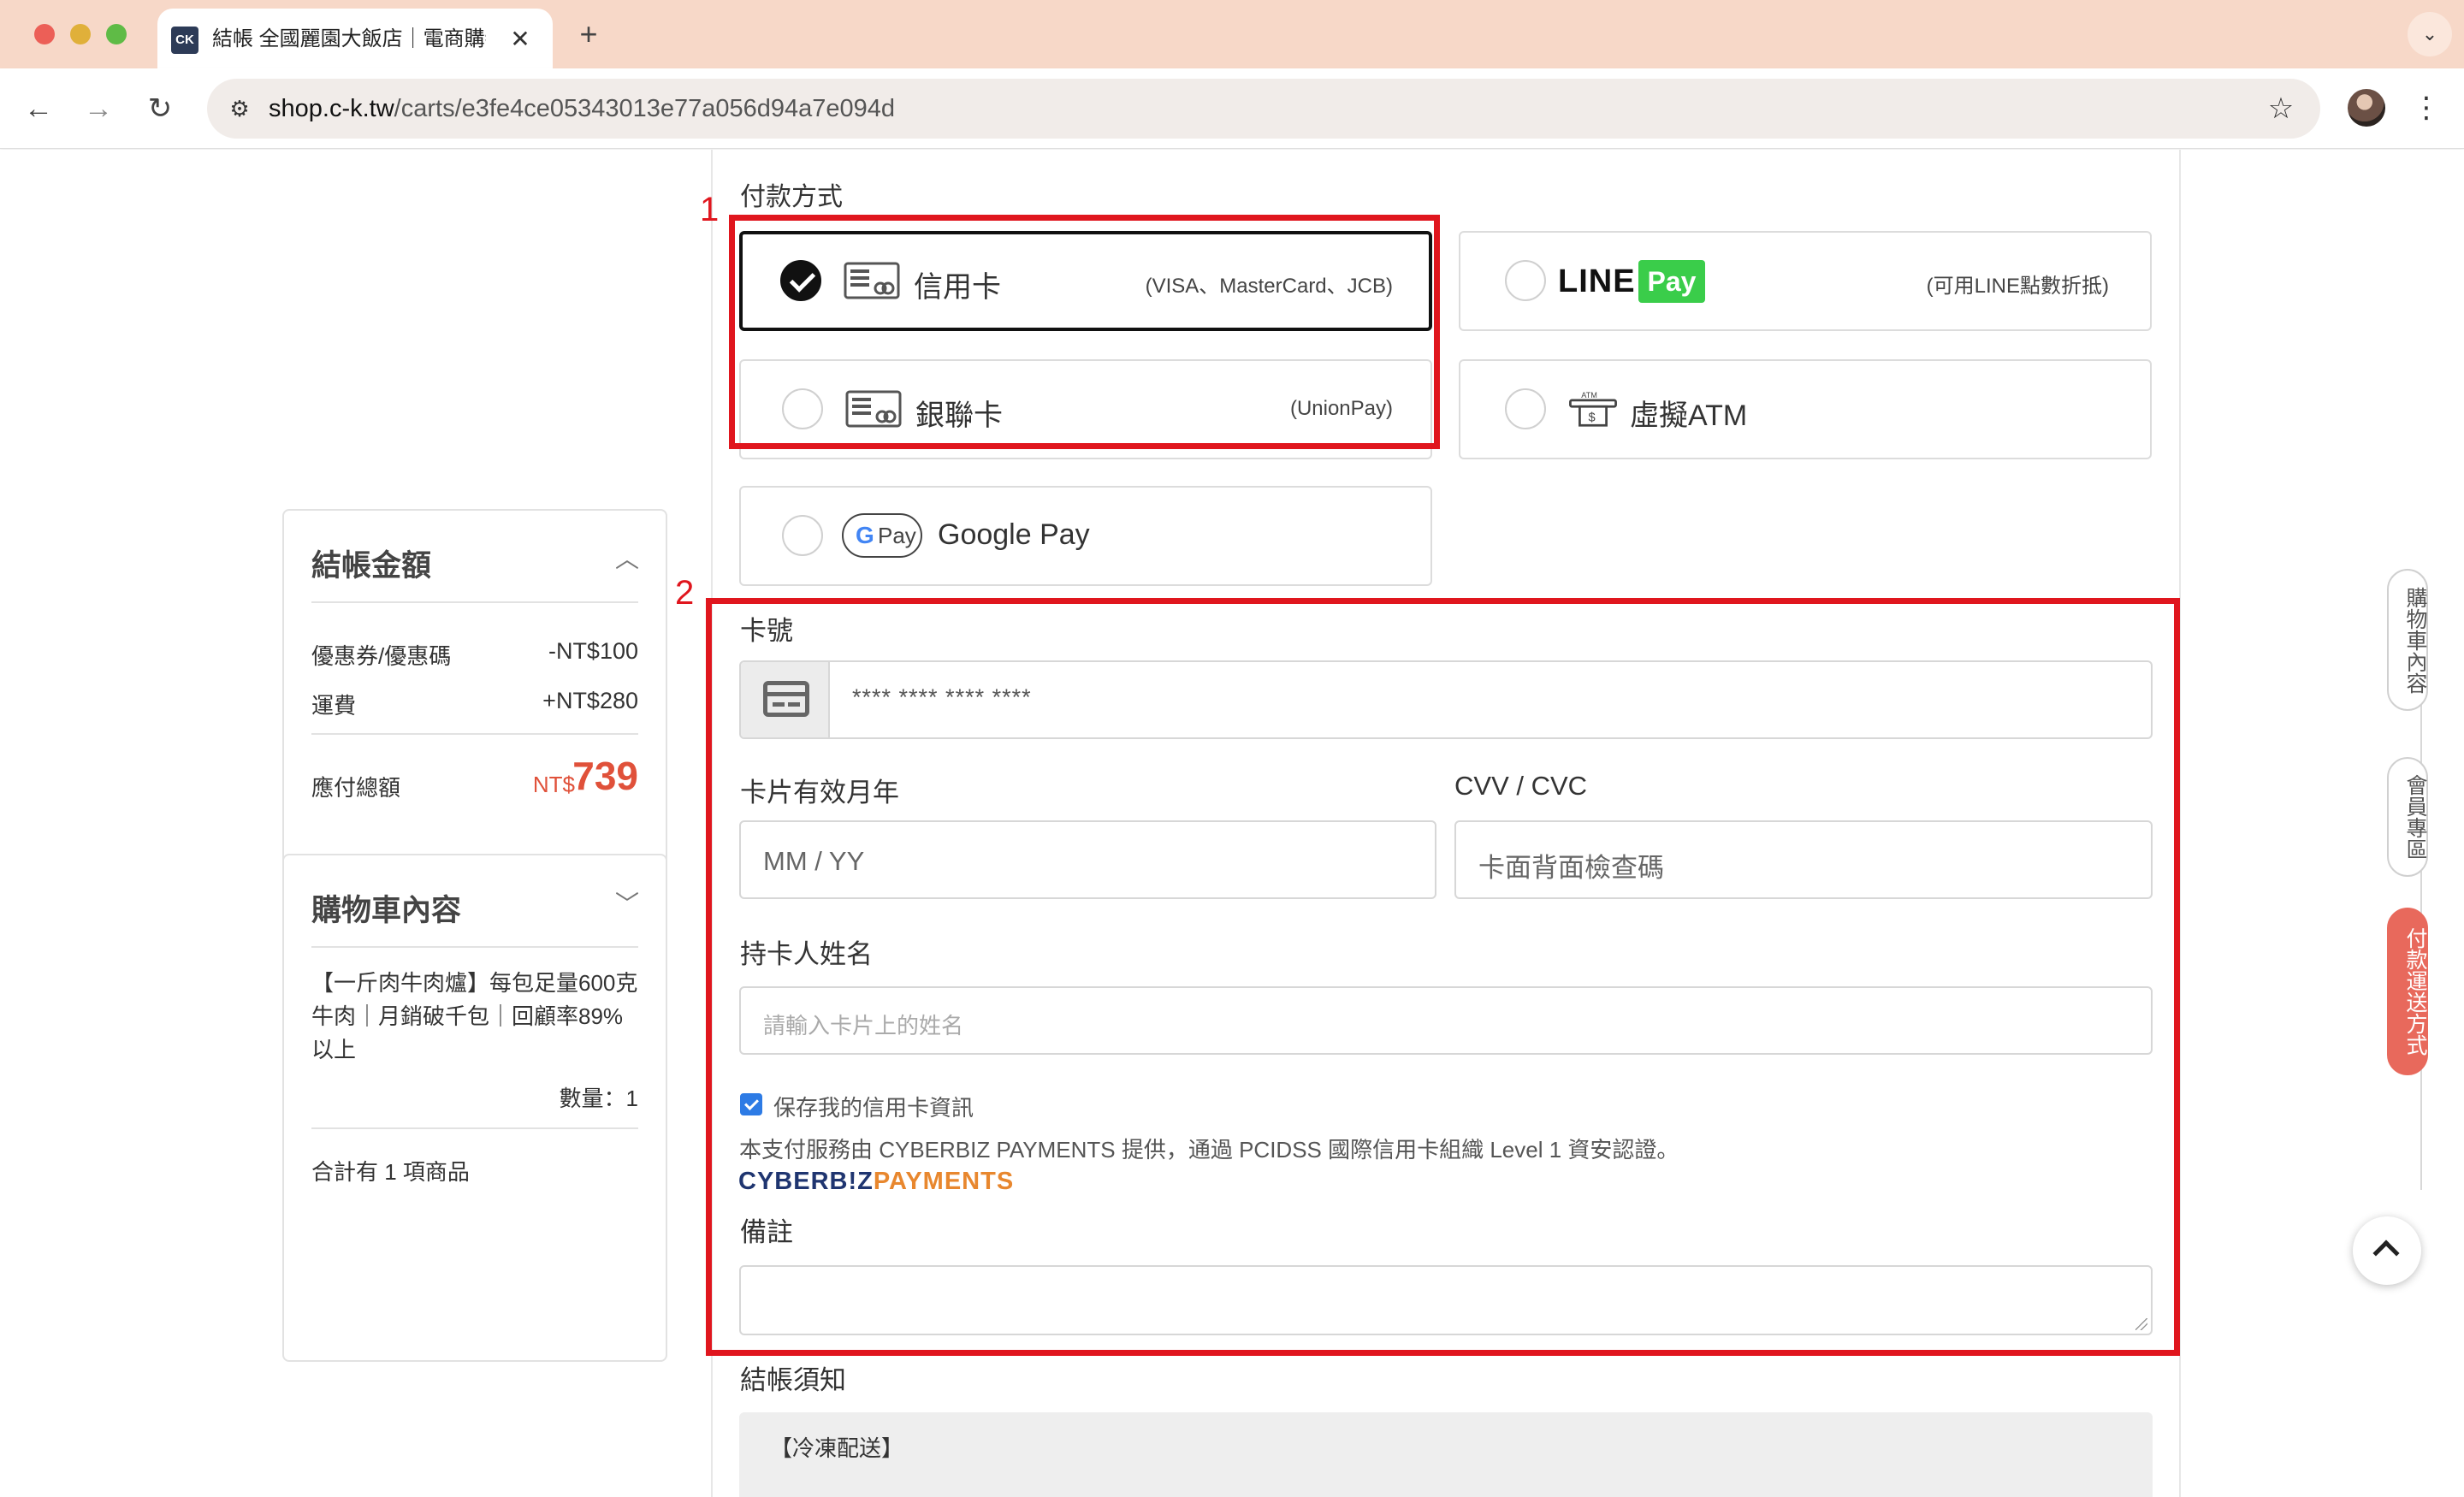 The height and width of the screenshot is (1497, 2464). What do you see at coordinates (1232, 34) in the screenshot?
I see `browser-titlebar: CK 結帳 全國麗園大飯店｜電商購物 ✕ + ⌄` at bounding box center [1232, 34].